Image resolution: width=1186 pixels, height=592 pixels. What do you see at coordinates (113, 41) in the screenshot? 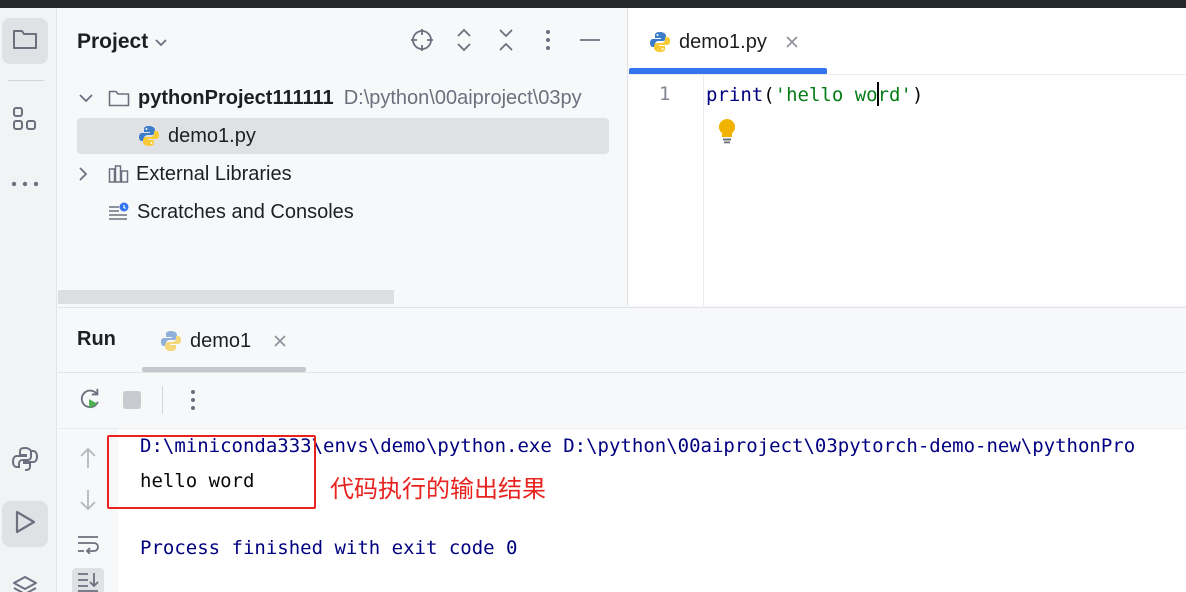
I see `project-panel-title: Project` at bounding box center [113, 41].